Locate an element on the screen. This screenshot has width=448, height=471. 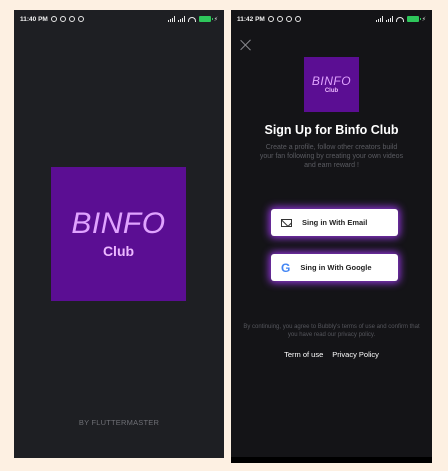
sign-in-google-button: G Sing in With Google is located at coordinates (334, 267).